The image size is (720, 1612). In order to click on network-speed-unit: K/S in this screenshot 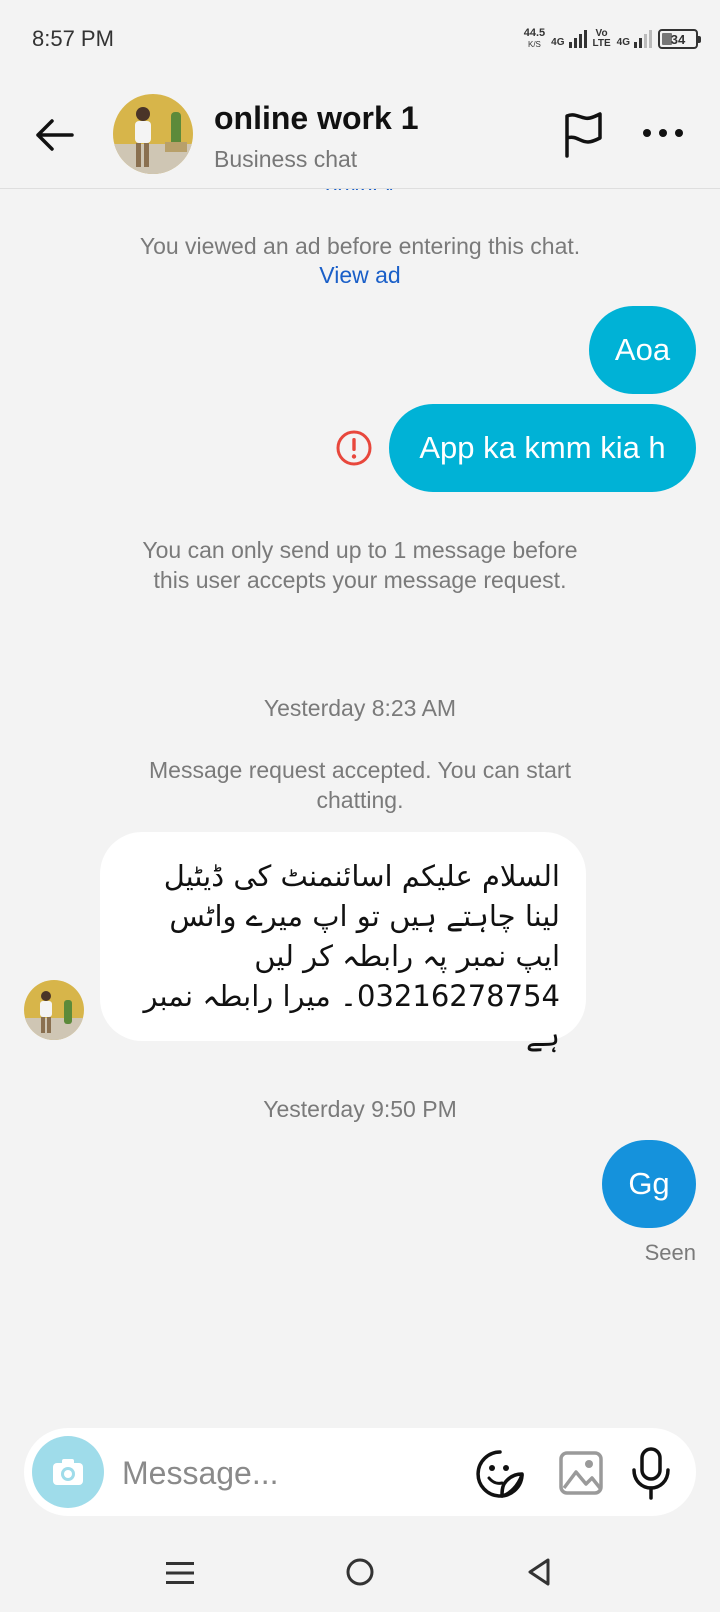, I will do `click(534, 44)`.